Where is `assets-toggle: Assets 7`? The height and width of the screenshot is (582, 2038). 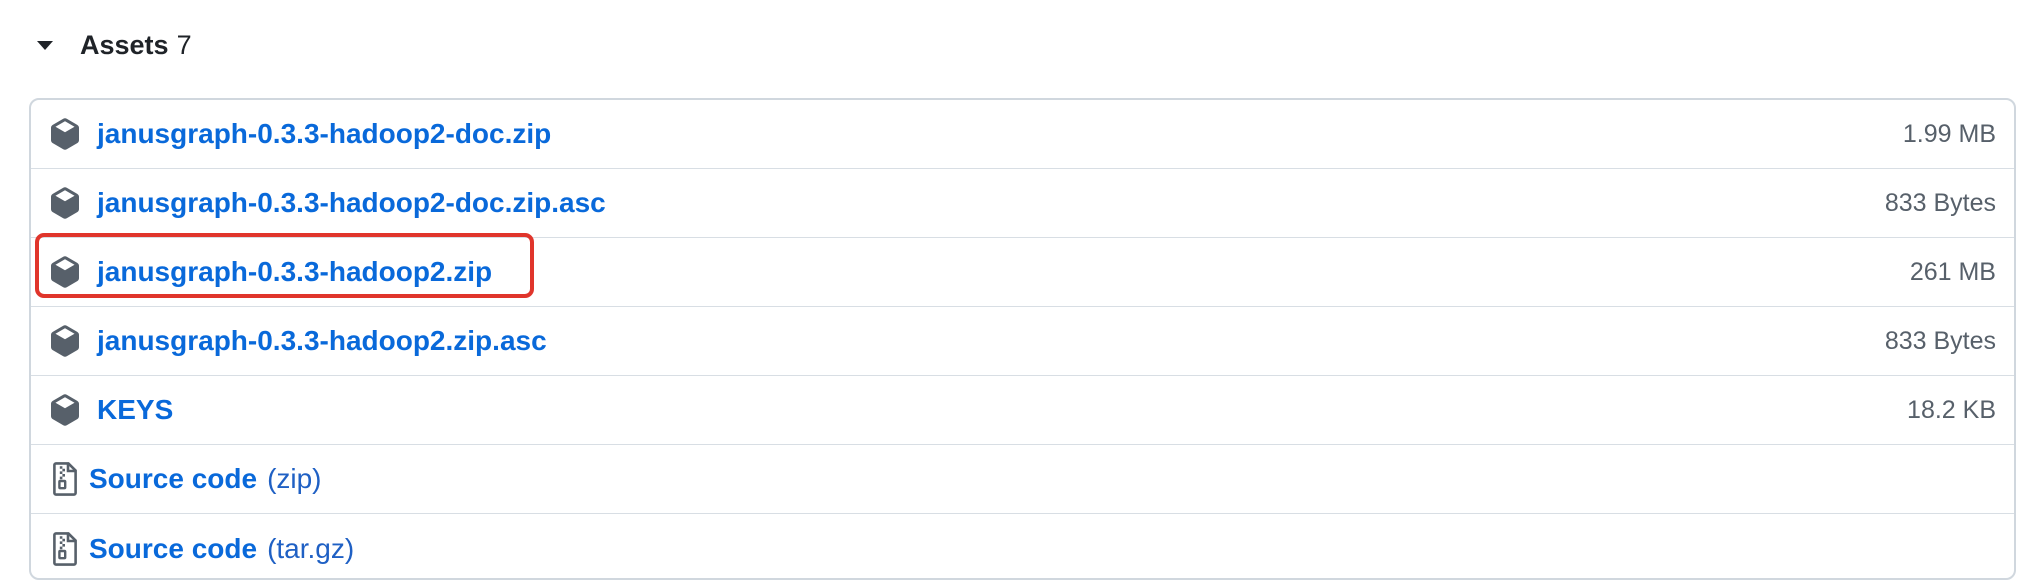
assets-toggle: Assets 7 is located at coordinates (111, 45).